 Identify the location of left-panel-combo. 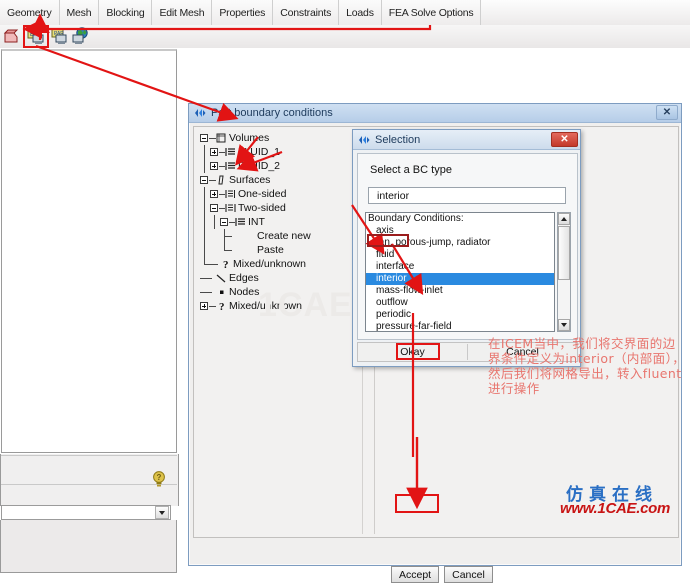
(86, 512).